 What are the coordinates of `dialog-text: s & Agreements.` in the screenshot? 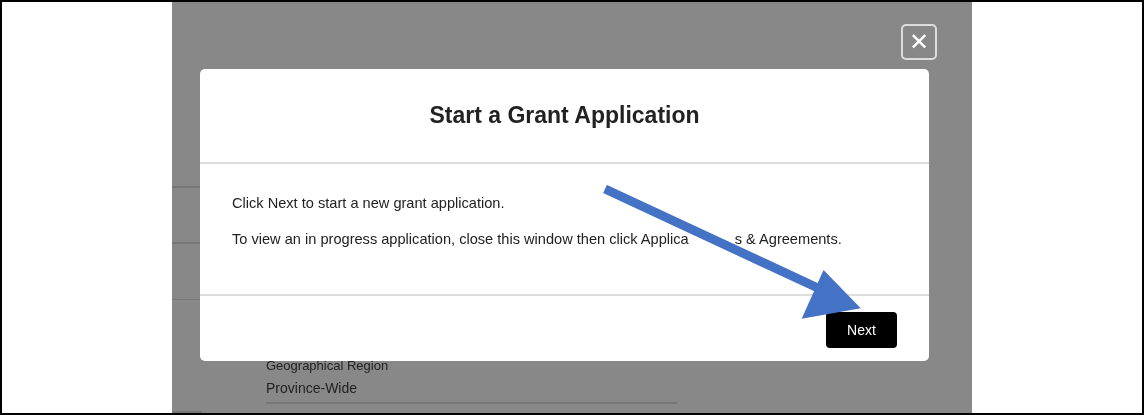 It's located at (788, 238).